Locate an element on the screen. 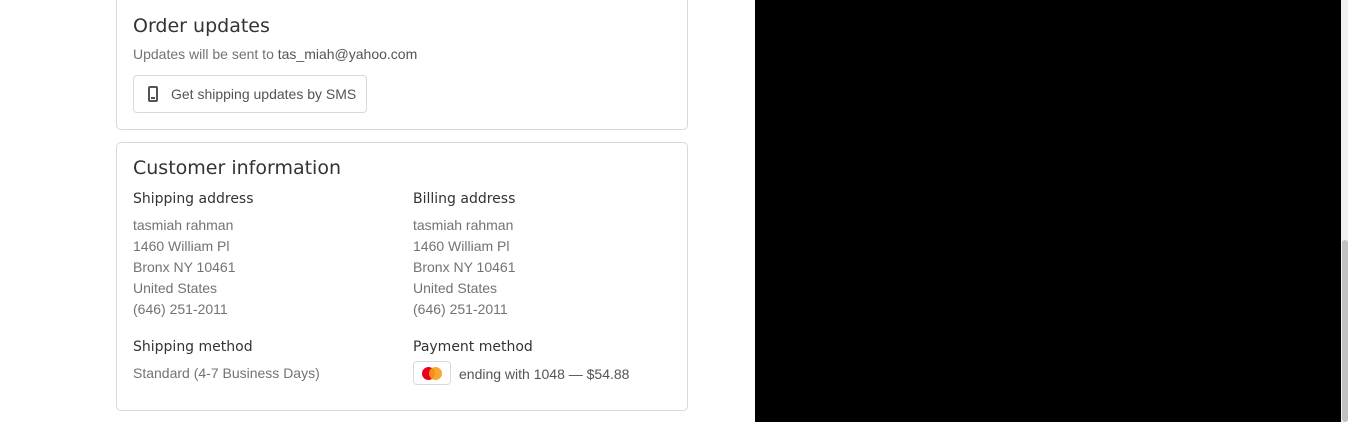  shipping-address-heading: Shipping address is located at coordinates (193, 199).